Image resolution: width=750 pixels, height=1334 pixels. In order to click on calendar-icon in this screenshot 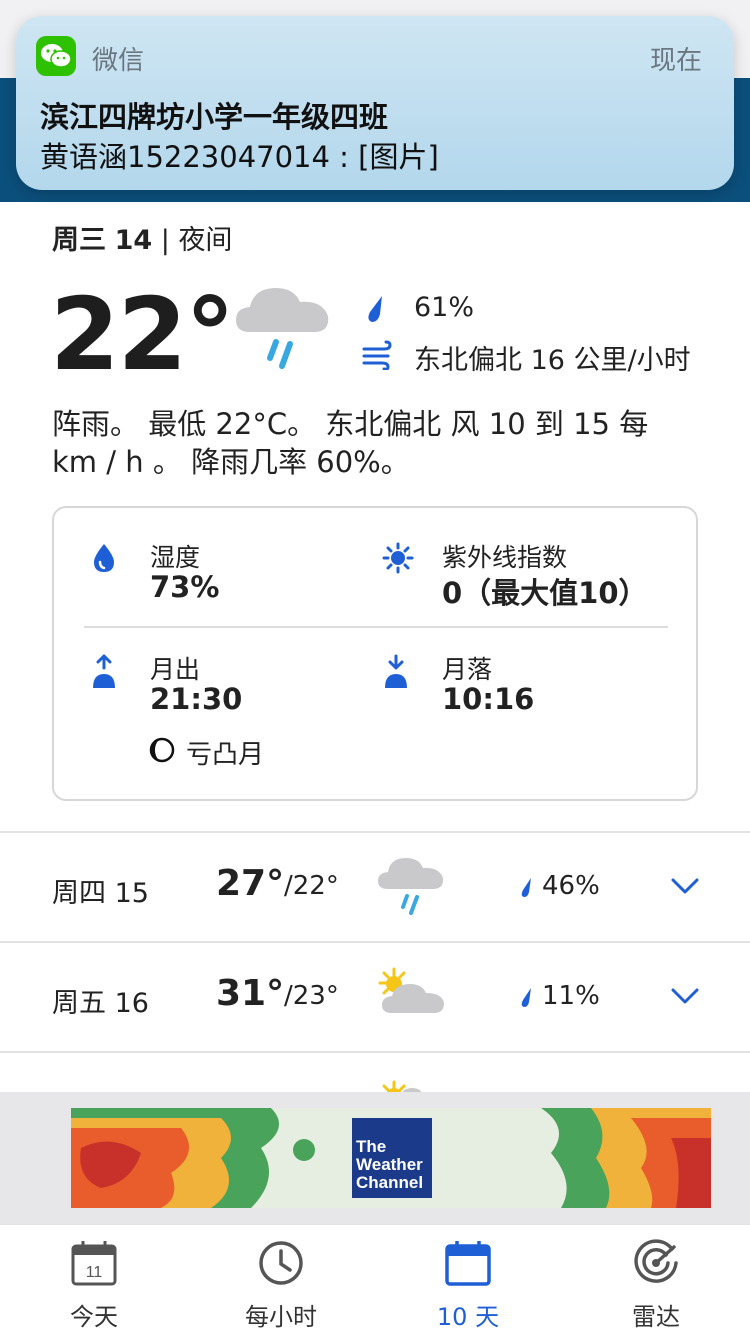, I will do `click(468, 1263)`.